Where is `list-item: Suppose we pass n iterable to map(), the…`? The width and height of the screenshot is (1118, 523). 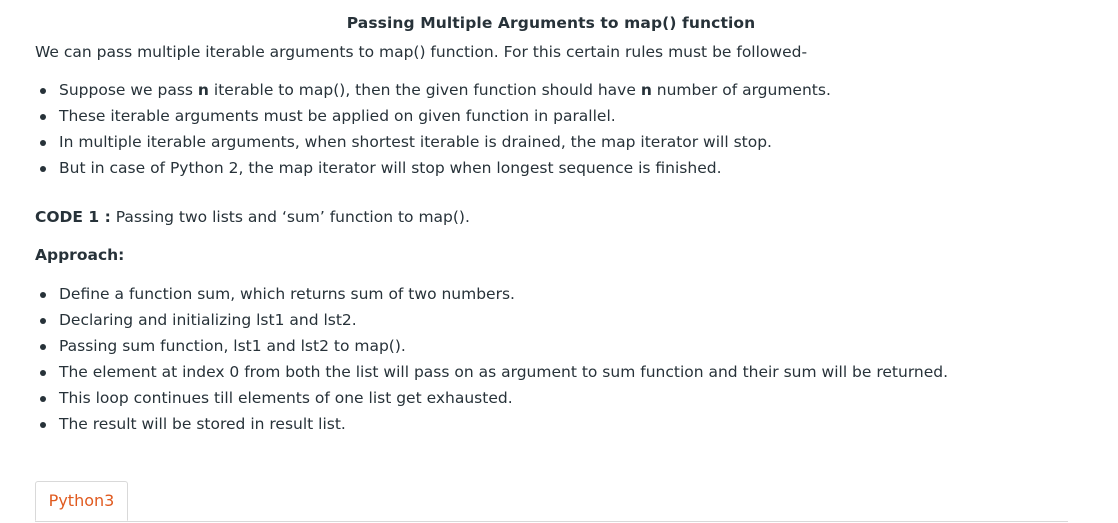
list-item: Suppose we pass n iterable to map(), the… is located at coordinates (433, 90).